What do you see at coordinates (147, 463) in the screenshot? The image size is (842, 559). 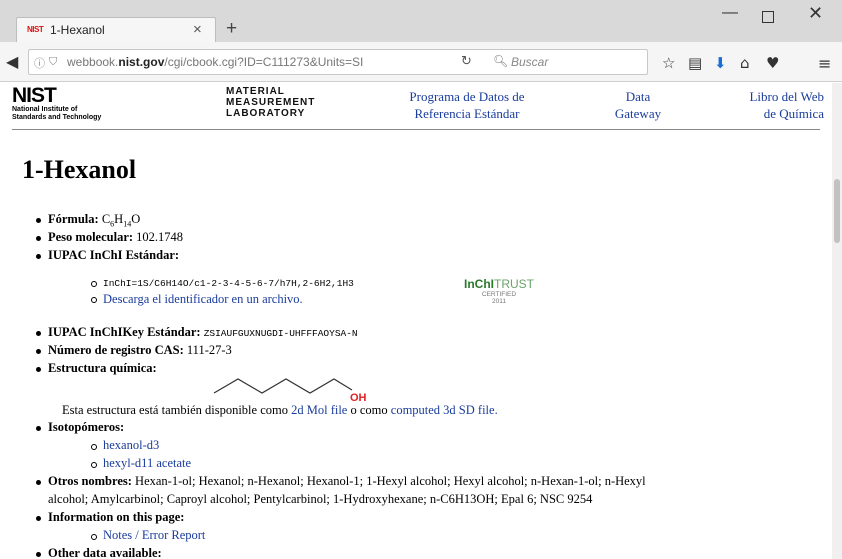 I see `isotopologue-link: hexyl-d11 acetate` at bounding box center [147, 463].